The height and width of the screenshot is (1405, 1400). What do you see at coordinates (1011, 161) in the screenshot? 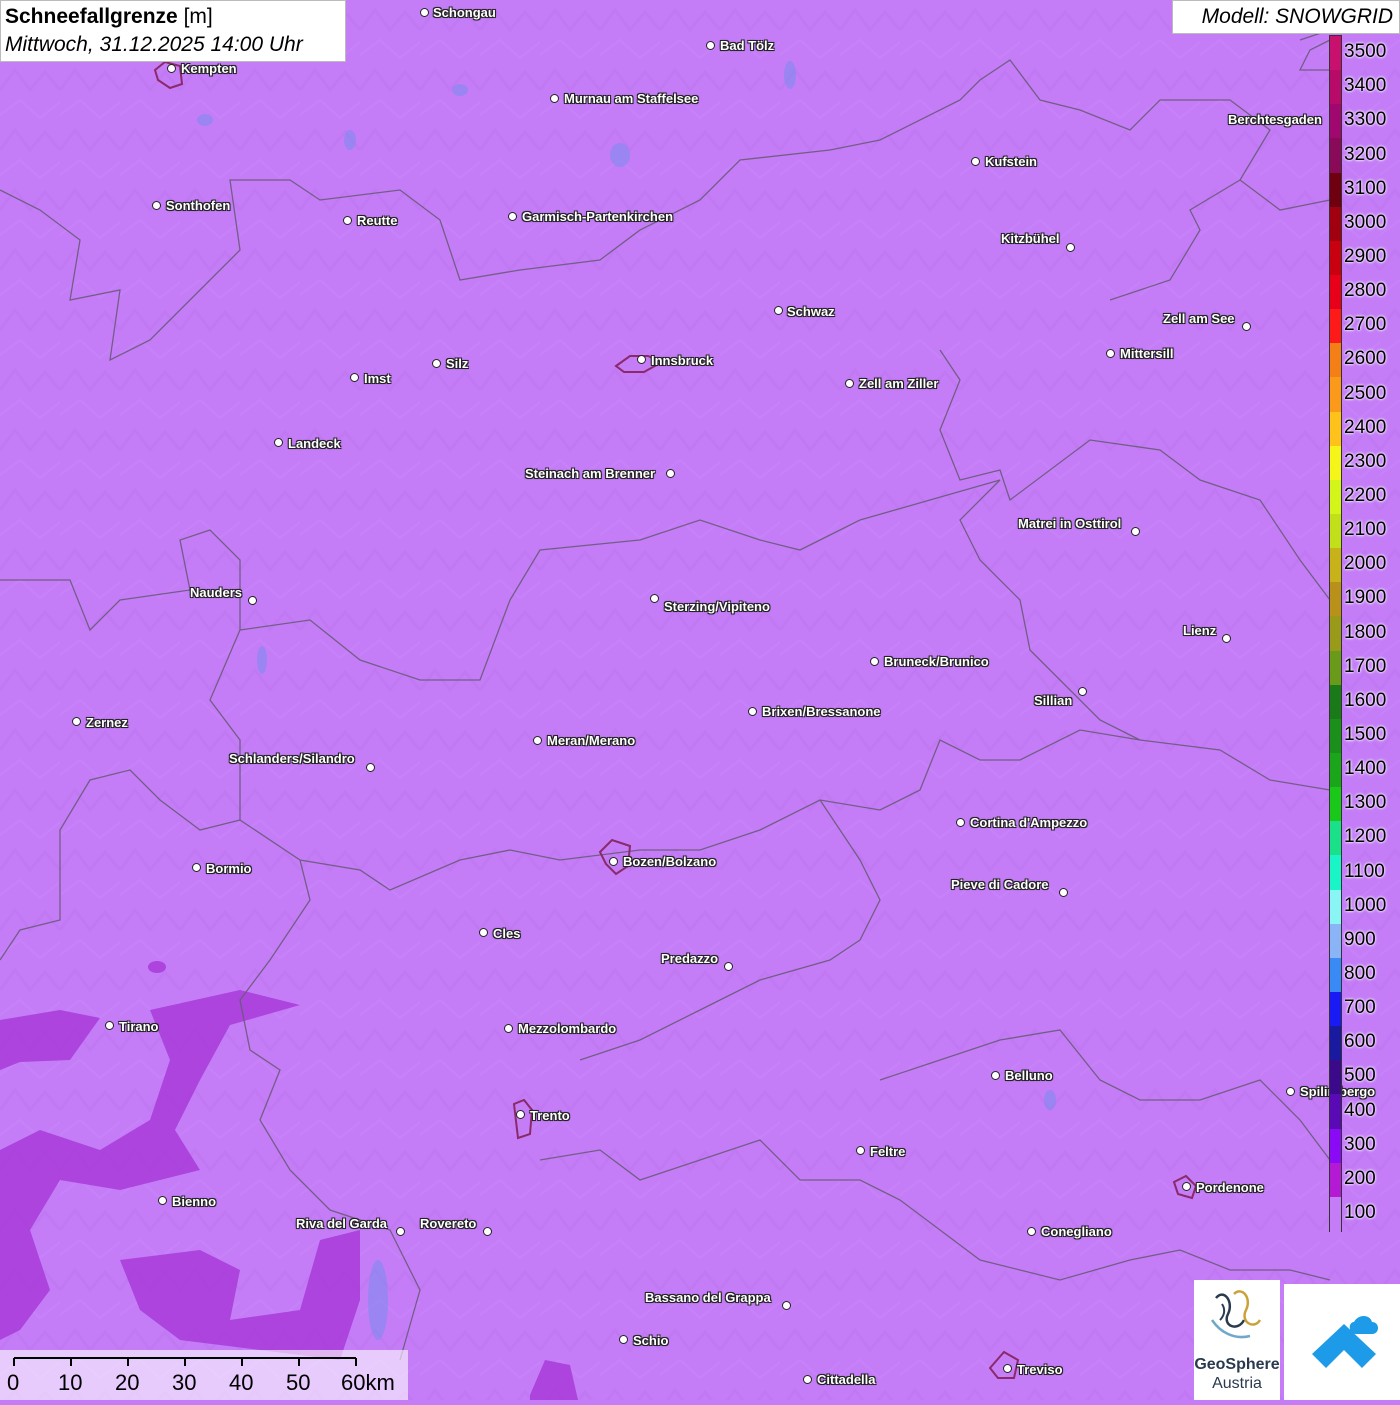
I see `city-label: Kufstein` at bounding box center [1011, 161].